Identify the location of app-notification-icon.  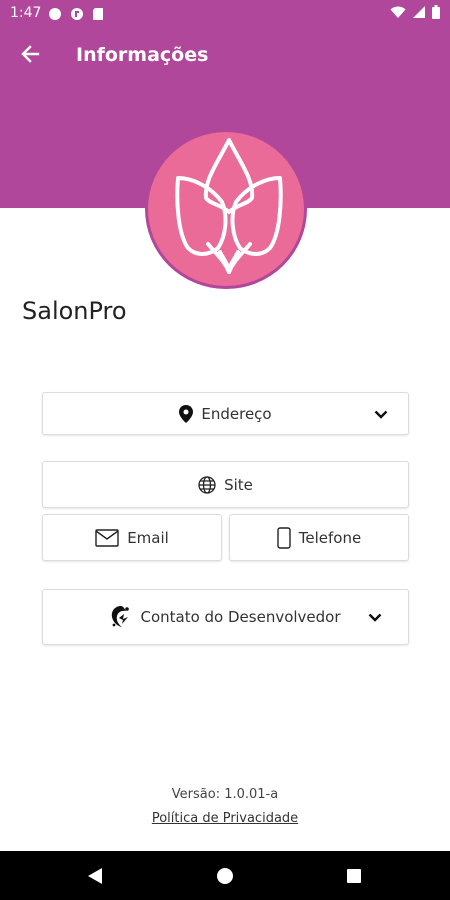
(77, 13).